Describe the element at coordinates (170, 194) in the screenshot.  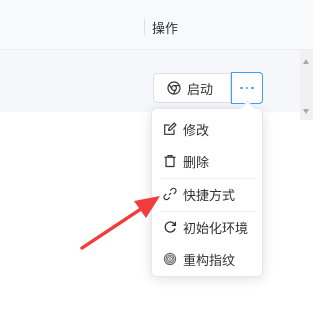
I see `link-icon` at that location.